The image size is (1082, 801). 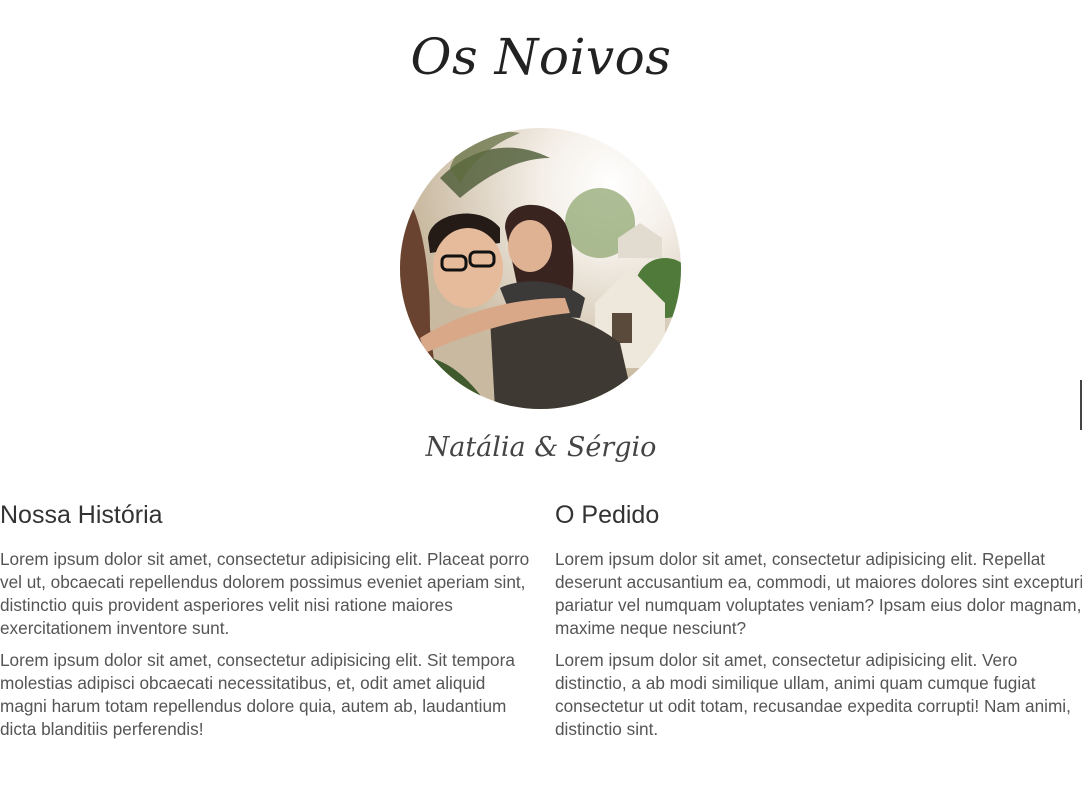 I want to click on page-title: Os Noivos, so click(x=541, y=57).